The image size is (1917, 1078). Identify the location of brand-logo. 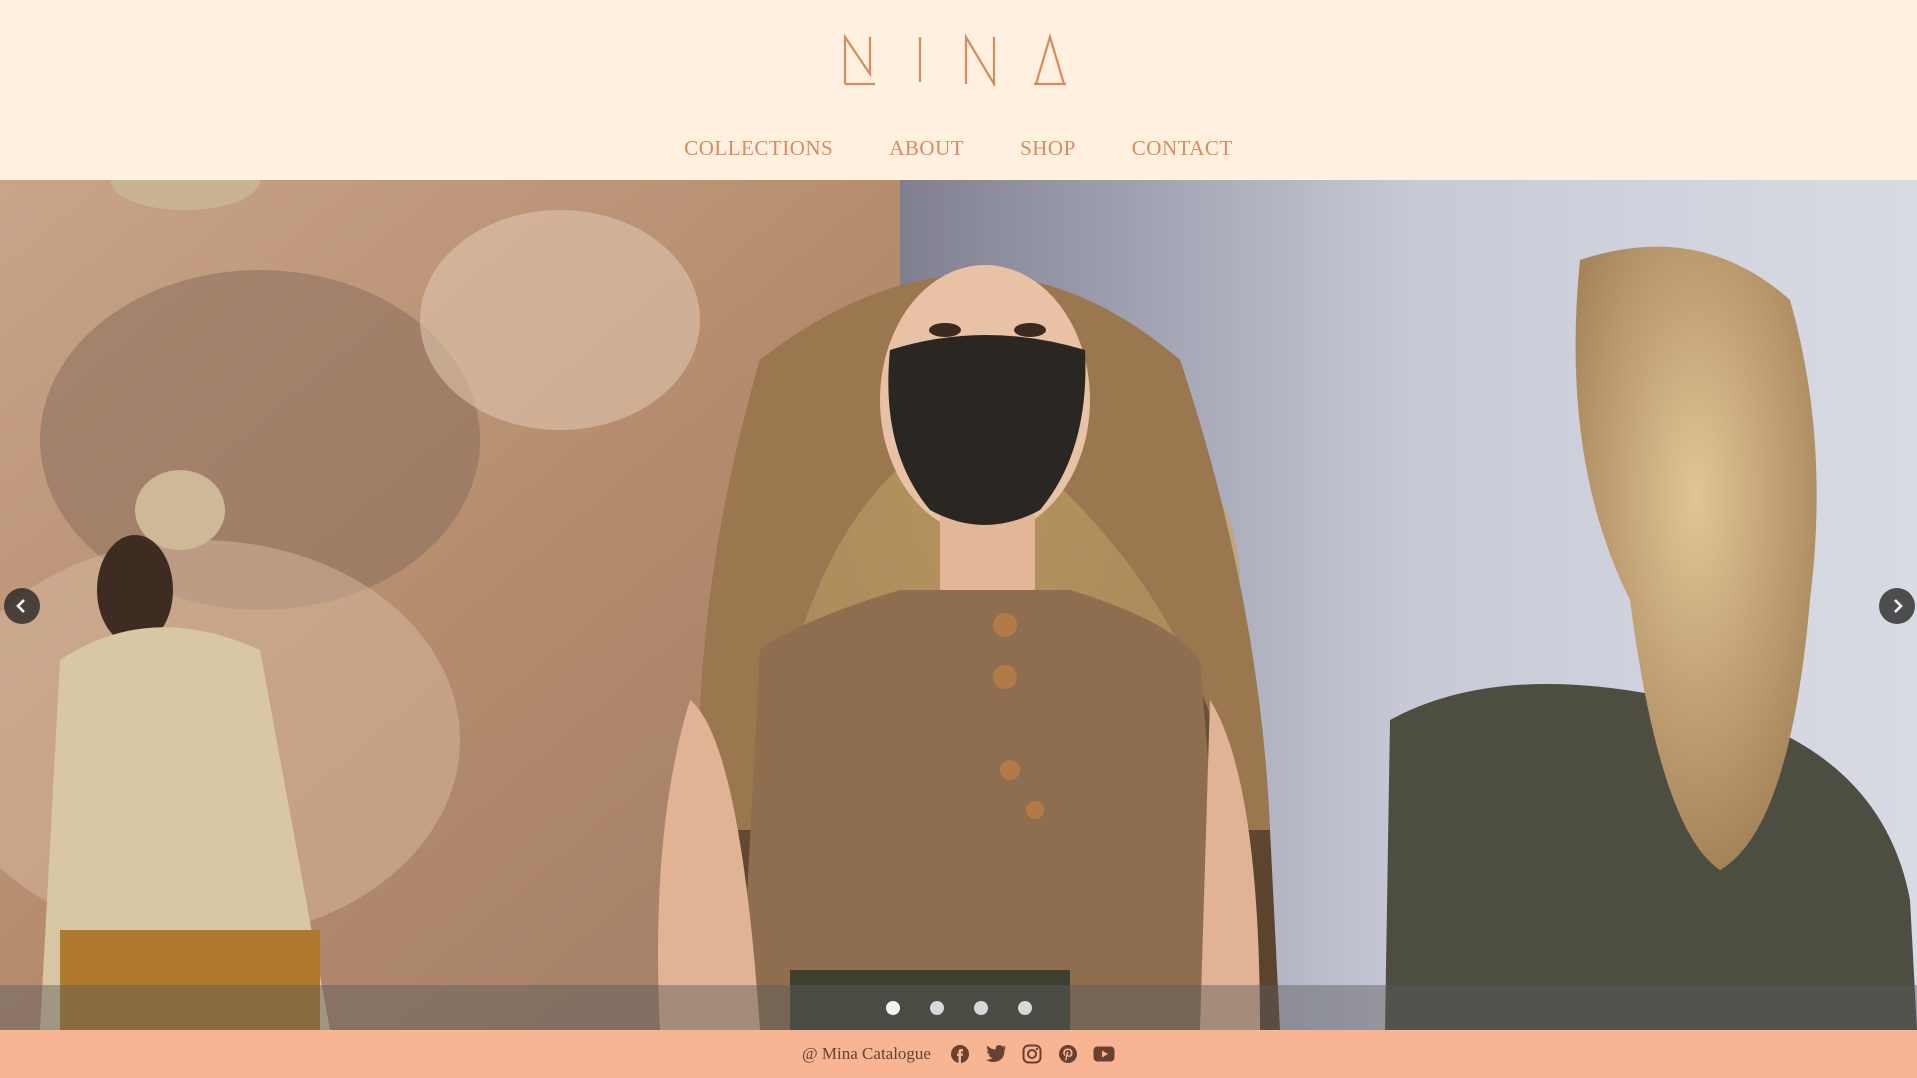
(955, 60).